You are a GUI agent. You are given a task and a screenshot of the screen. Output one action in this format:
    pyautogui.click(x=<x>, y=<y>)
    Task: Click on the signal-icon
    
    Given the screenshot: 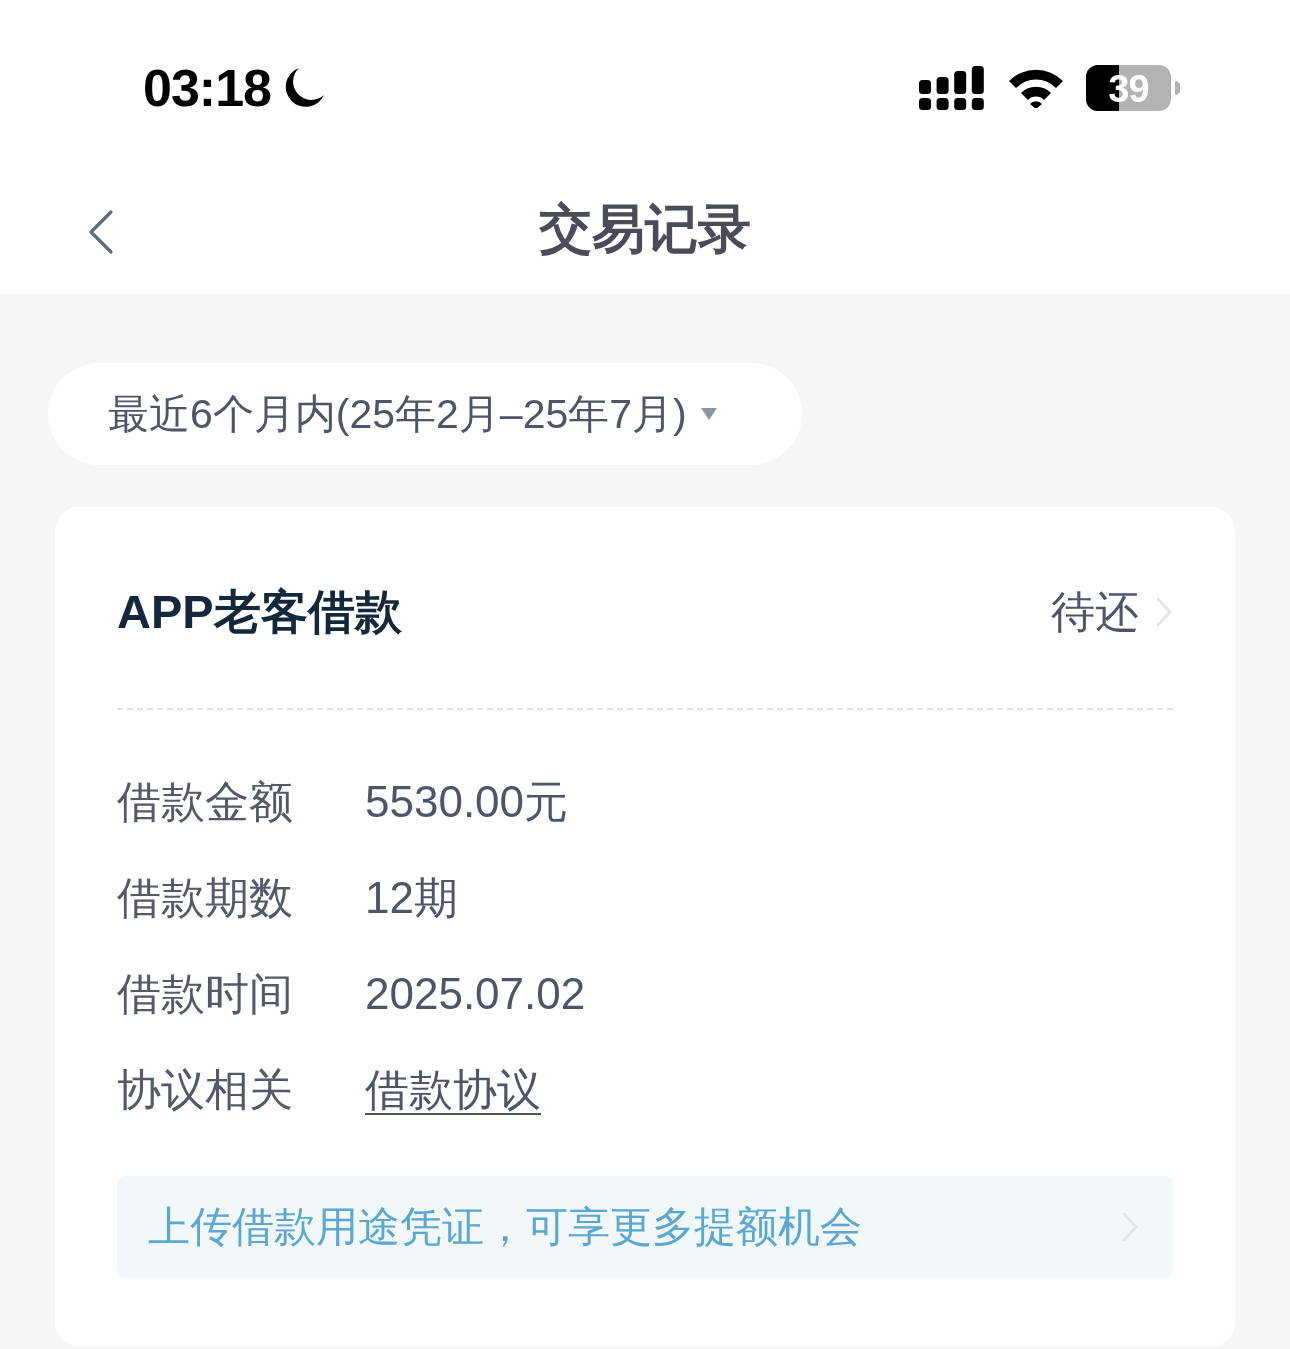 What is the action you would take?
    pyautogui.click(x=951, y=88)
    